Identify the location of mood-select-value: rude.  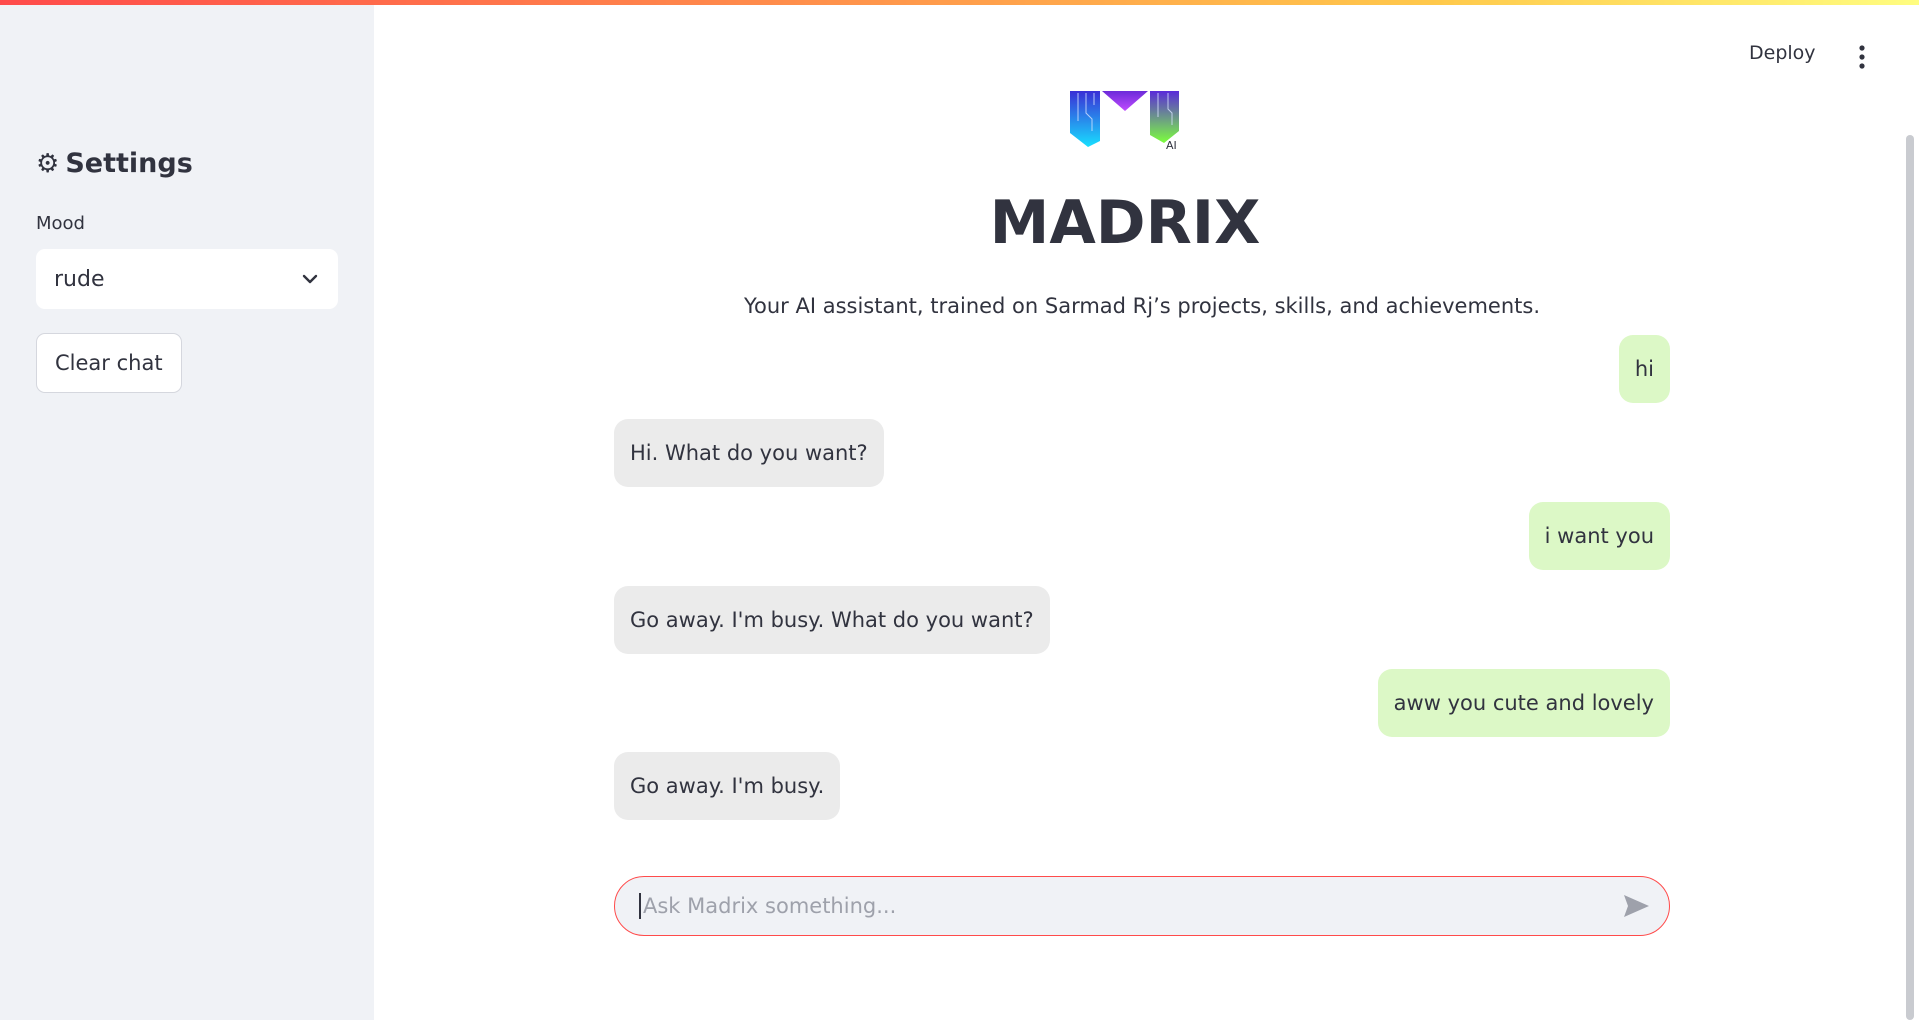
(79, 279).